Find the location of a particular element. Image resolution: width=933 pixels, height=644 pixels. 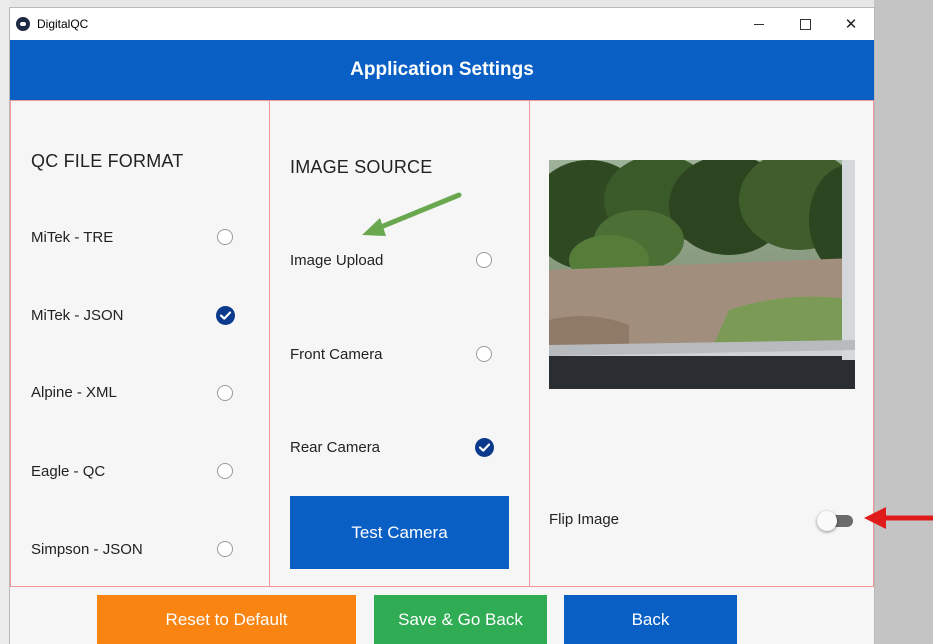

page-header: Application Settings is located at coordinates (442, 70).